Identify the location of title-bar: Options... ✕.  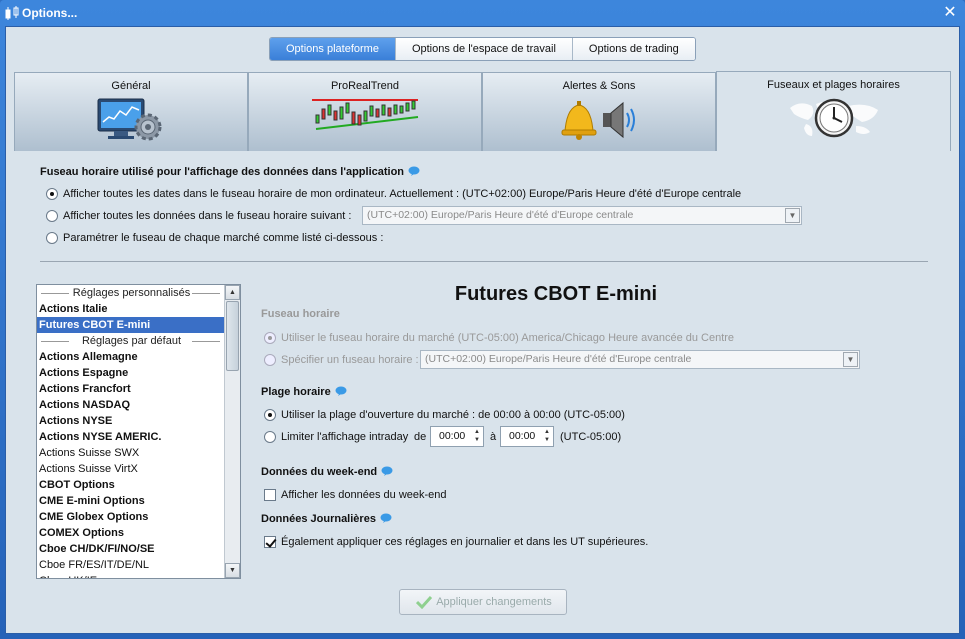
(482, 13).